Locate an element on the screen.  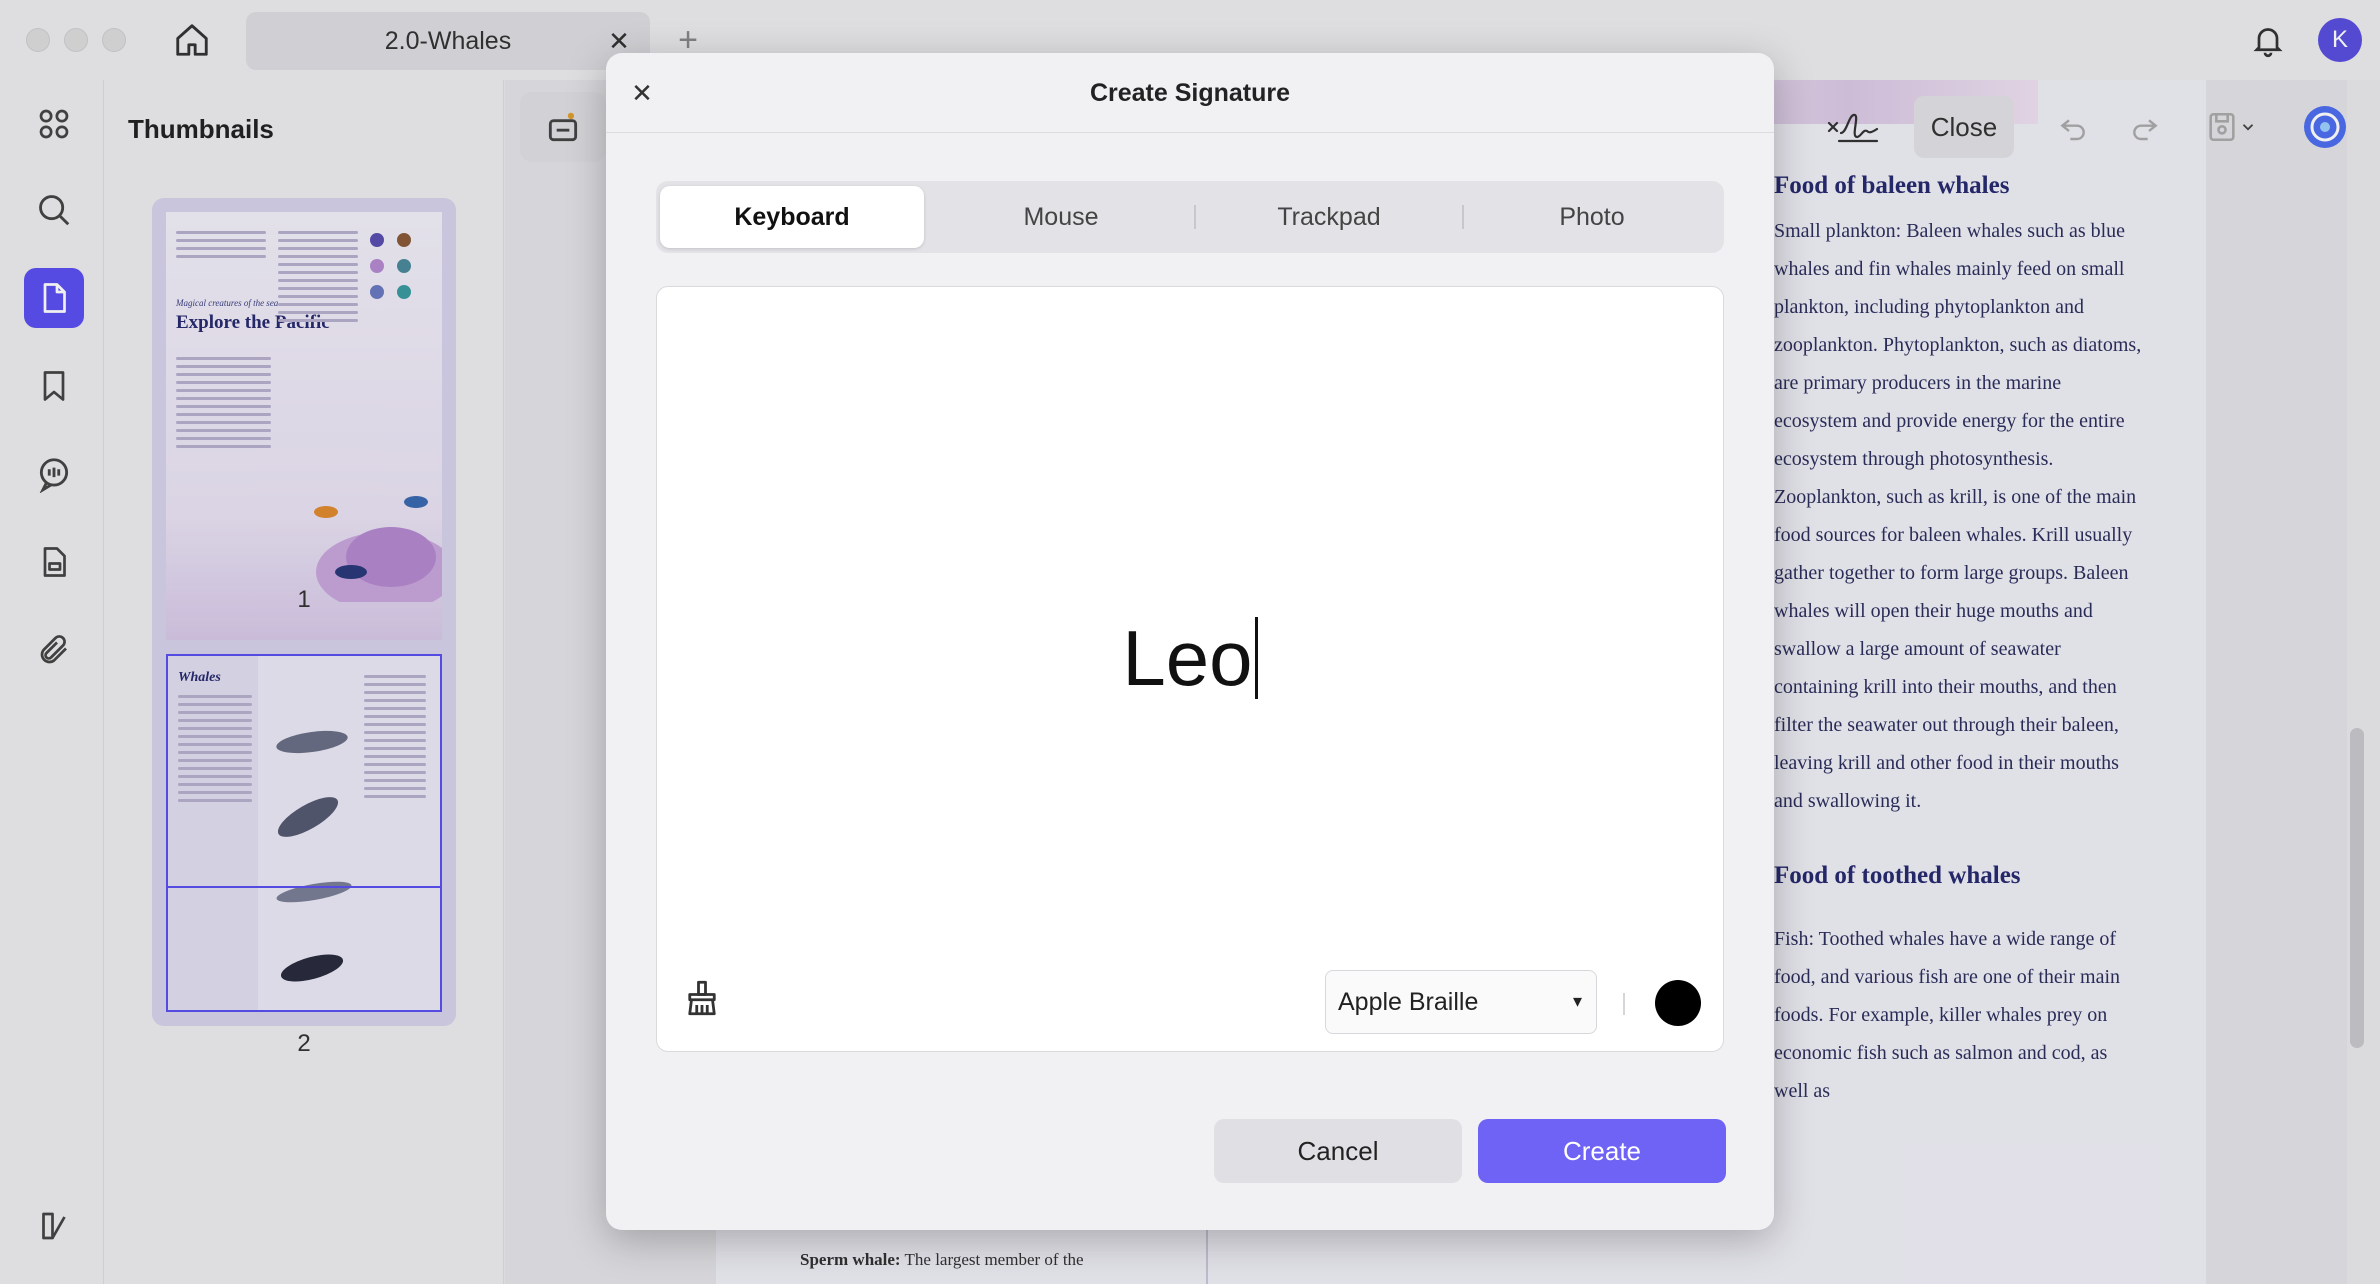
toolbar-separator is located at coordinates (1624, 1004).